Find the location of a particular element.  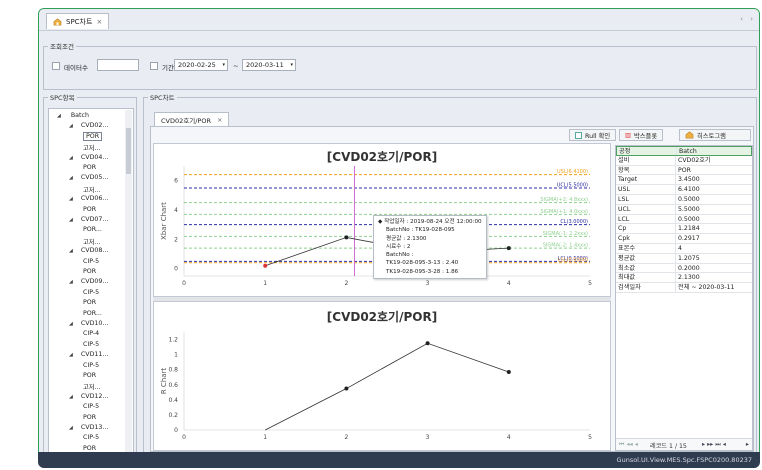

status-bar: Gunsol.UI.View.MES.Spc.FSPC0200.80237 is located at coordinates (399, 460).